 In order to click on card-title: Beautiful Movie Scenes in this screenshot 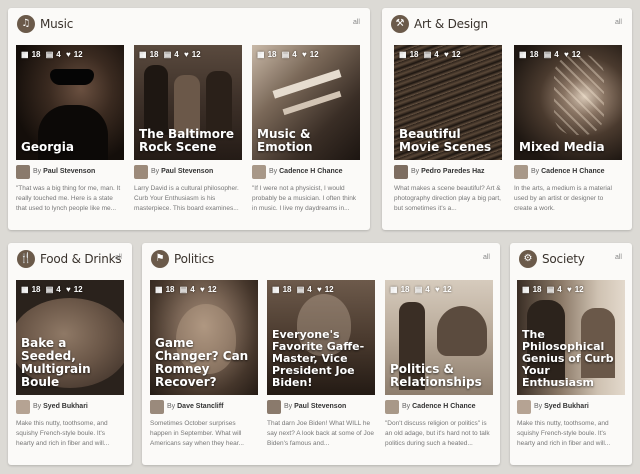, I will do `click(448, 141)`.